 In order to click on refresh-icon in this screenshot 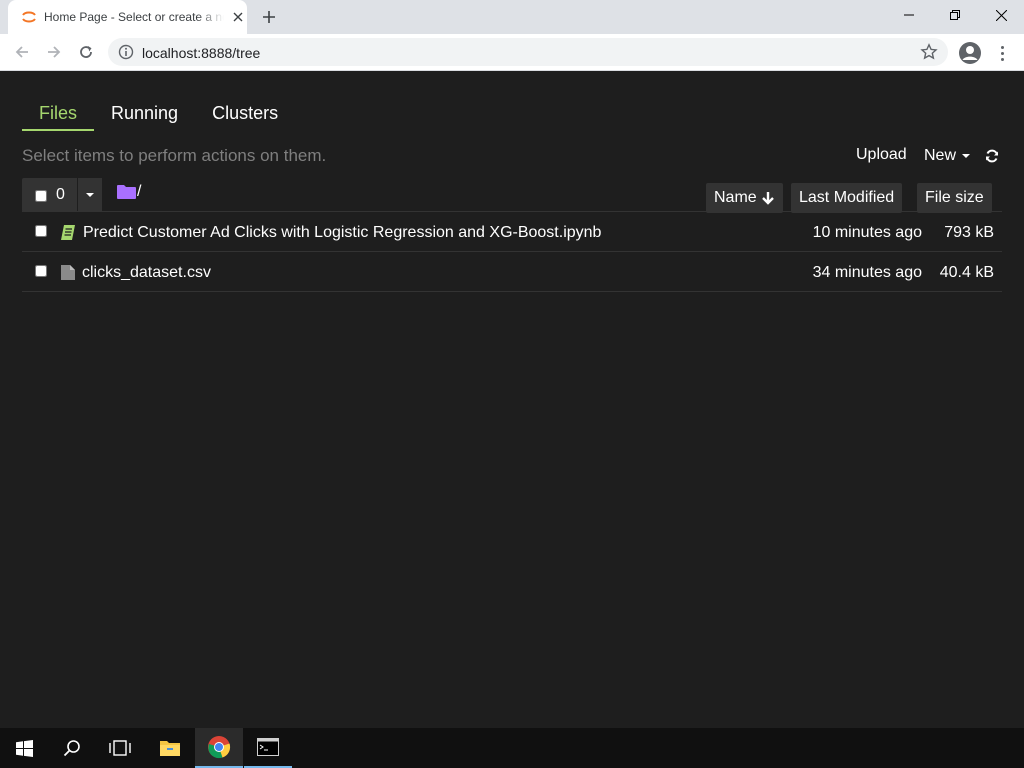, I will do `click(992, 156)`.